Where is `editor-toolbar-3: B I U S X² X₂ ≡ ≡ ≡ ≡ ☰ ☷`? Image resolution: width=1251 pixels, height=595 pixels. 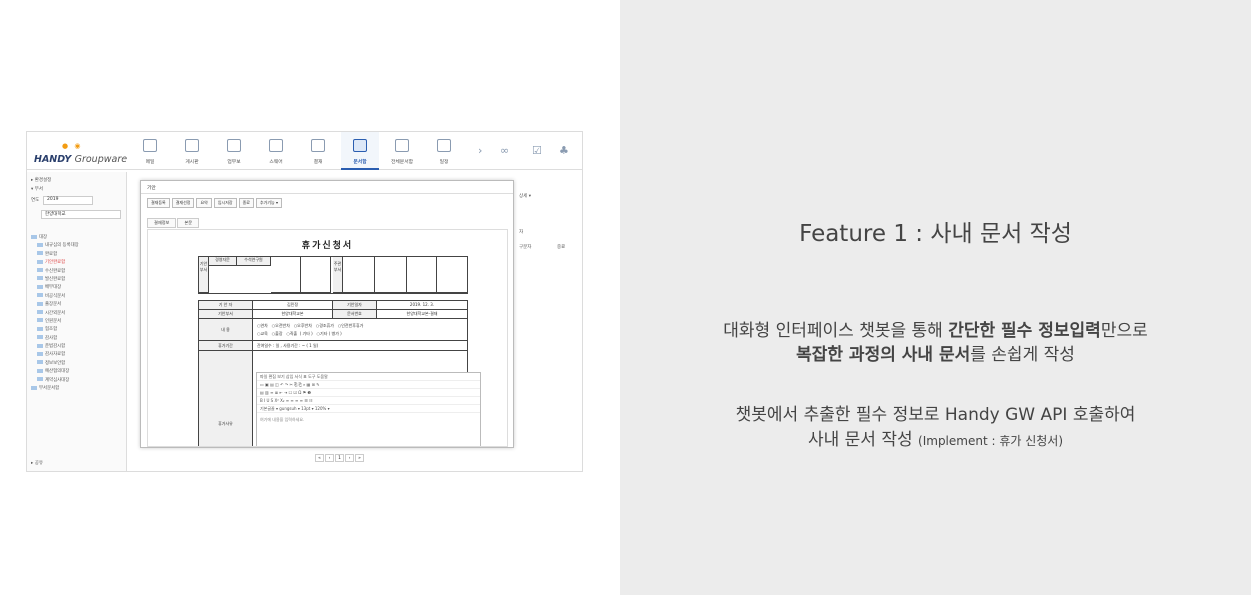 editor-toolbar-3: B I U S X² X₂ ≡ ≡ ≡ ≡ ☰ ☷ is located at coordinates (368, 401).